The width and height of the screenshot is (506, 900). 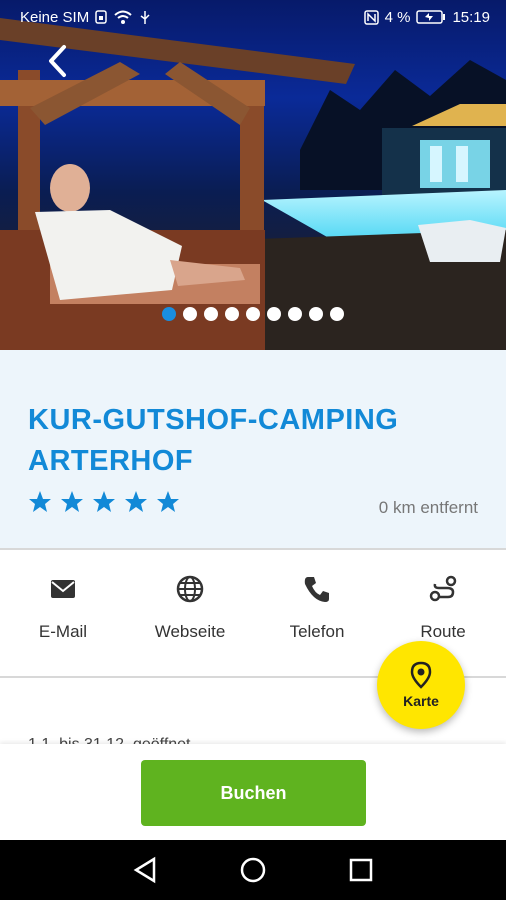 What do you see at coordinates (123, 17) in the screenshot?
I see `wifi-icon` at bounding box center [123, 17].